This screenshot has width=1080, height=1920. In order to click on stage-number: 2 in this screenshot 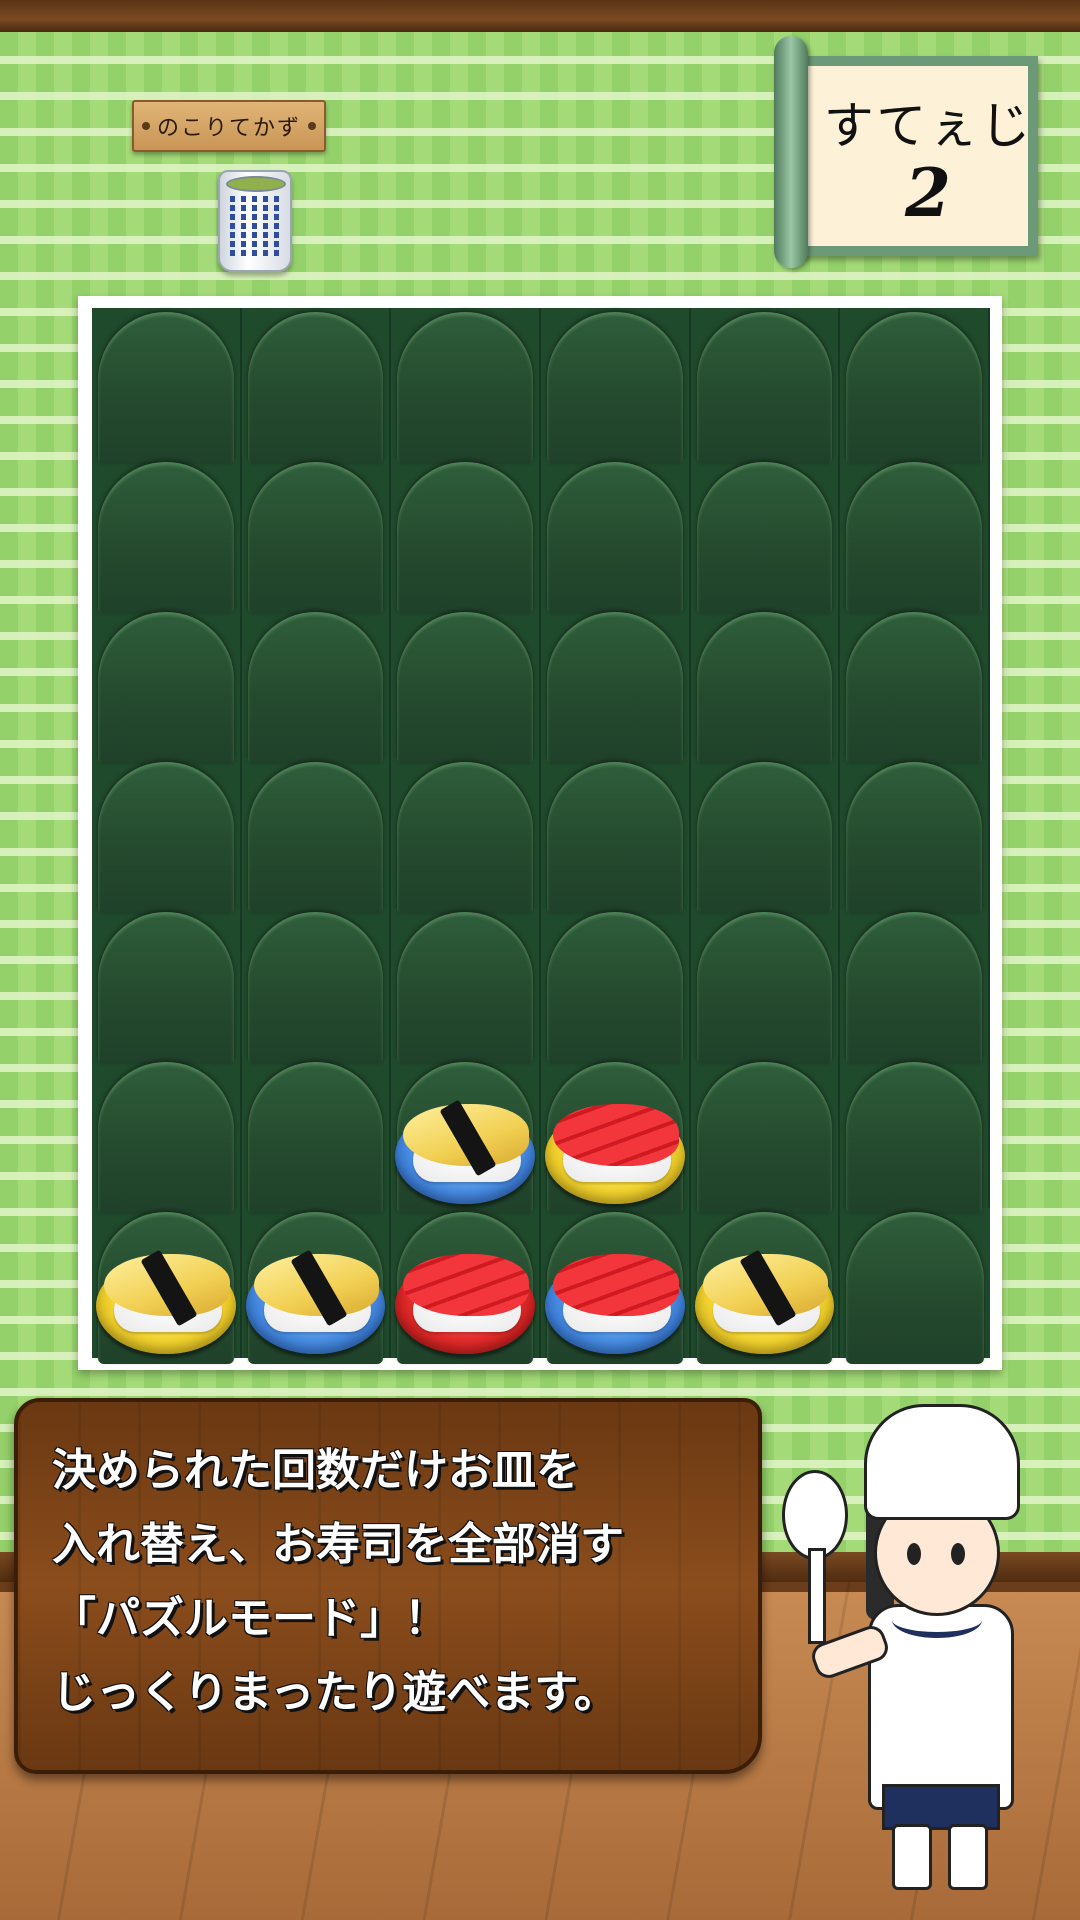, I will do `click(928, 193)`.